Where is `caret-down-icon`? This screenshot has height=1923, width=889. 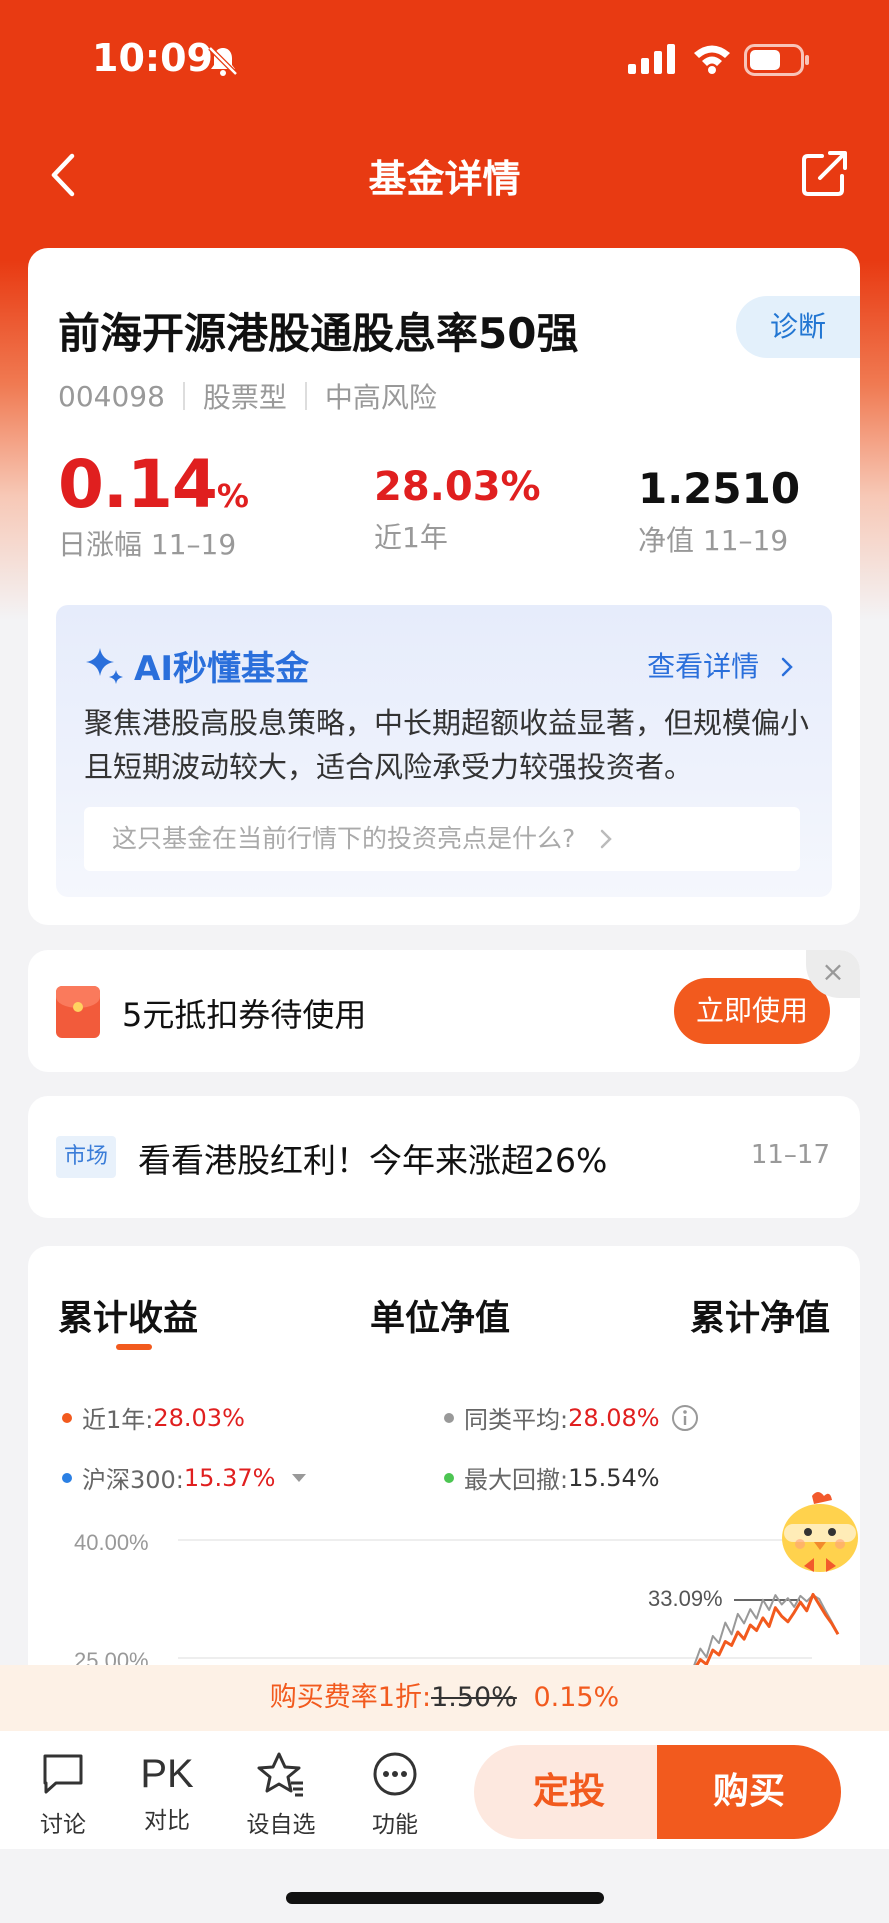 caret-down-icon is located at coordinates (299, 1478).